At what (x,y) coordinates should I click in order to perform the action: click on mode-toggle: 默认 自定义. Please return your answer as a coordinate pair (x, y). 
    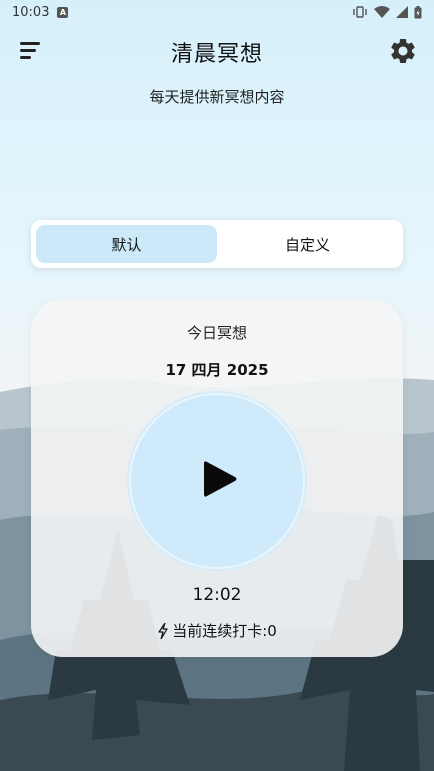
    Looking at the image, I should click on (217, 244).